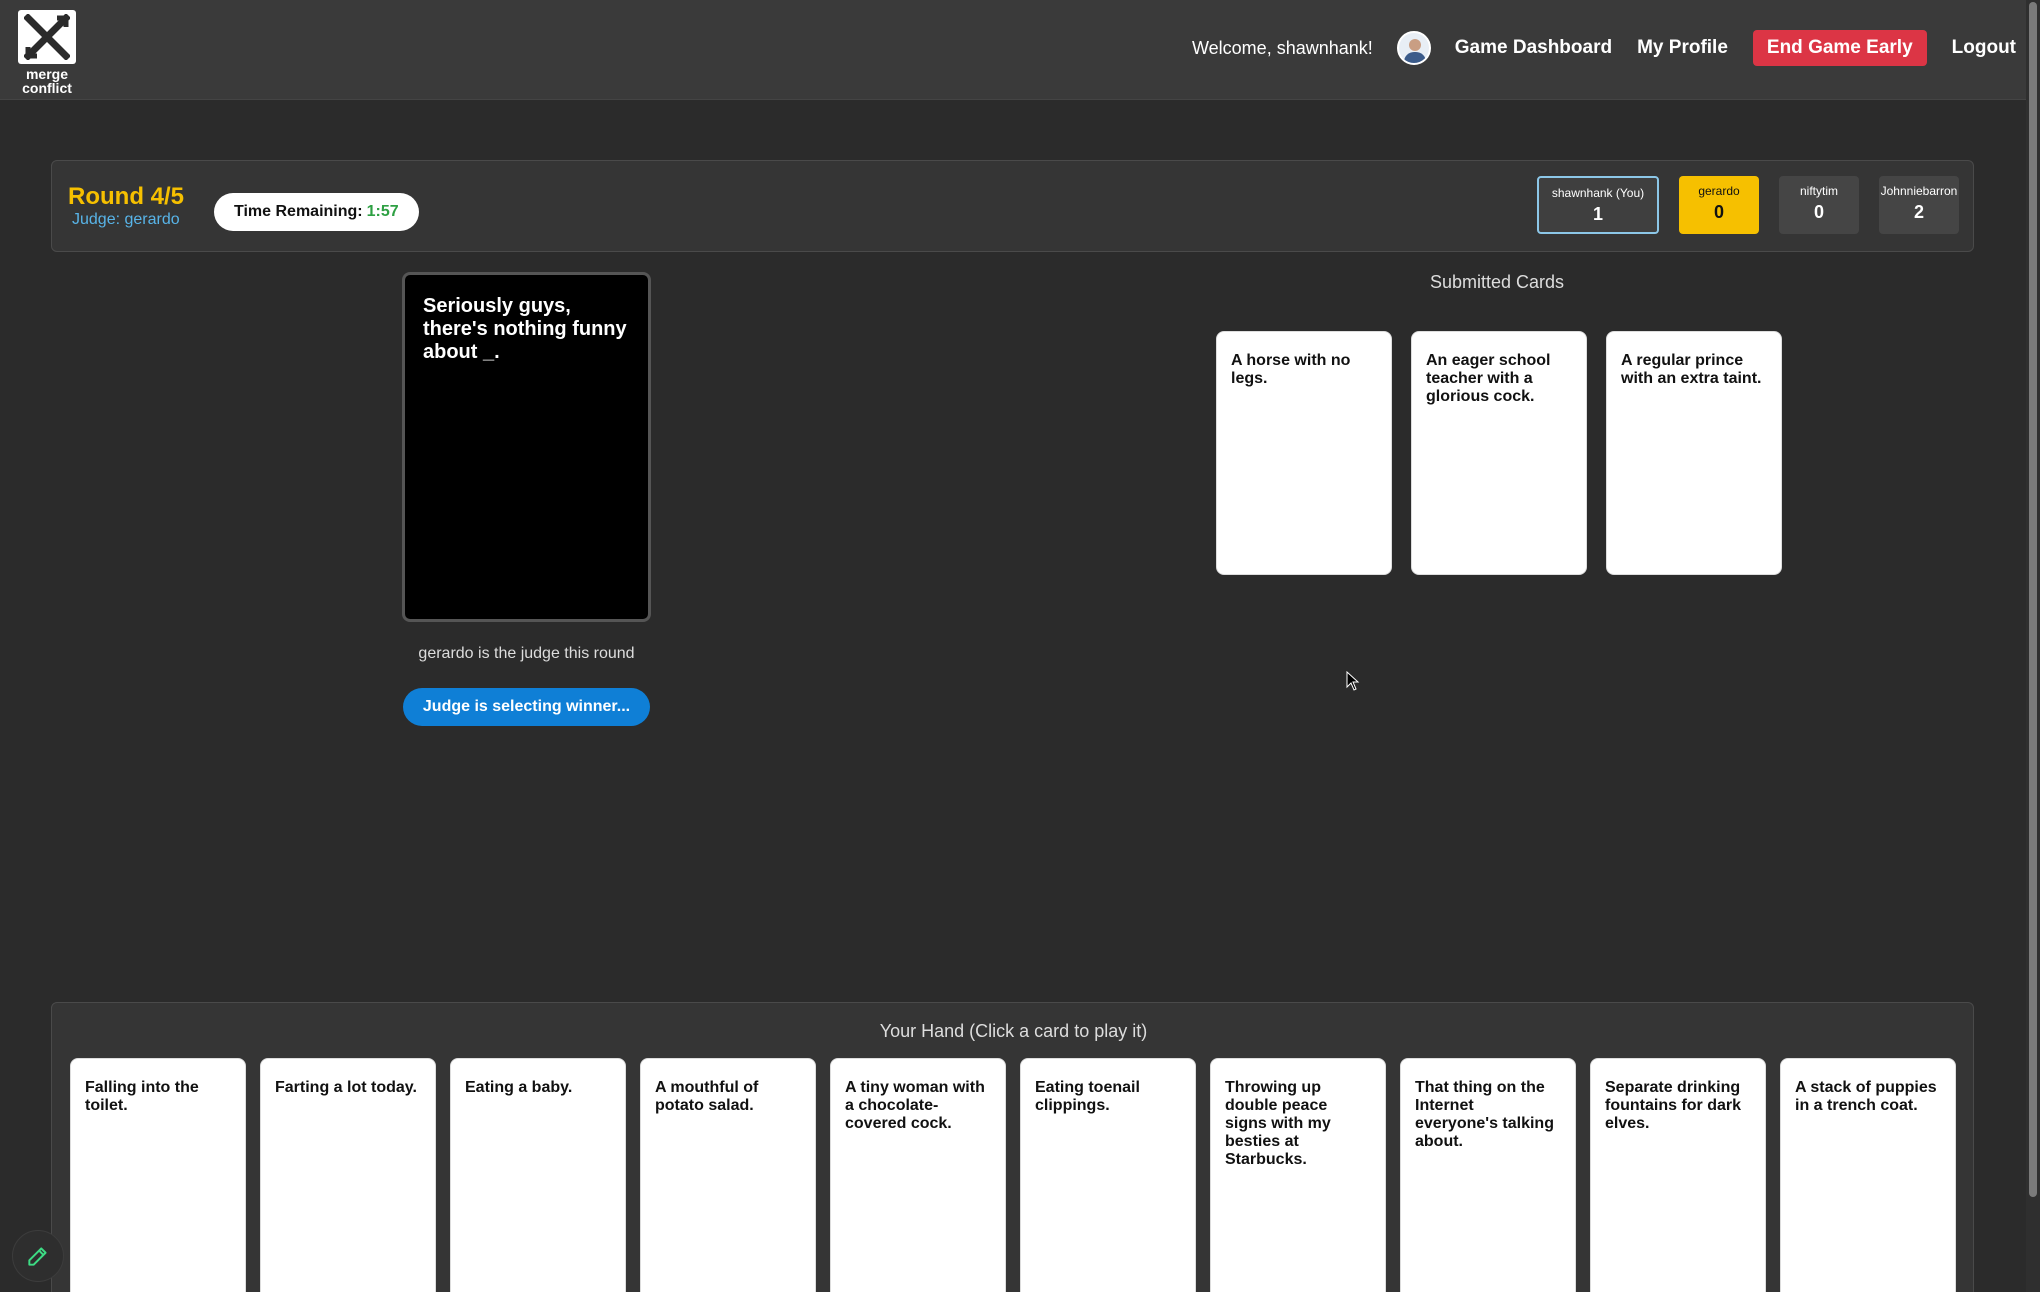 This screenshot has height=1292, width=2040. I want to click on hand-card: Eating a baby., so click(538, 1175).